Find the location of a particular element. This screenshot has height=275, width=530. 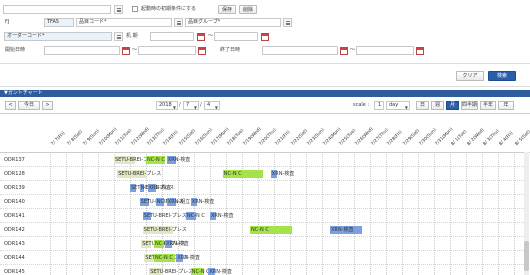

view-button-1: 週 is located at coordinates (437, 105).